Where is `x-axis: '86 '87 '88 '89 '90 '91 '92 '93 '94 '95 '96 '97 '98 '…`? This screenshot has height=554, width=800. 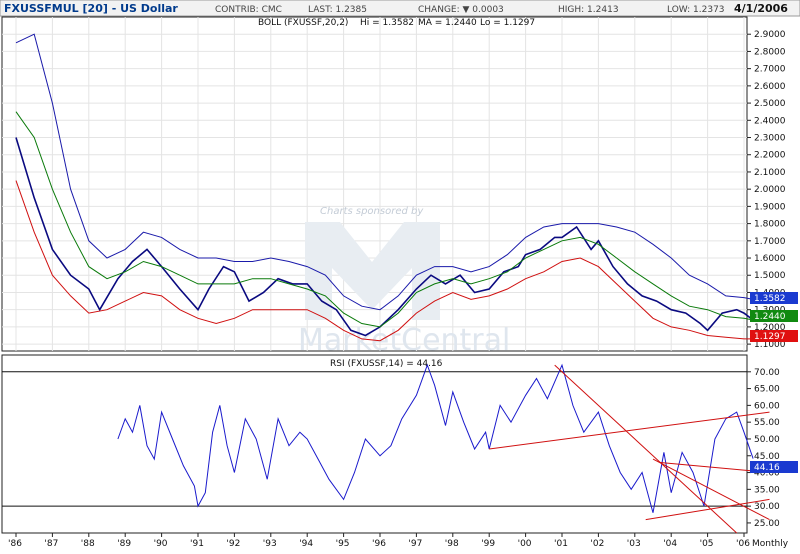
x-axis: '86 '87 '88 '89 '90 '91 '92 '93 '94 '95 '96 '97 '98 '… is located at coordinates (379, 541).